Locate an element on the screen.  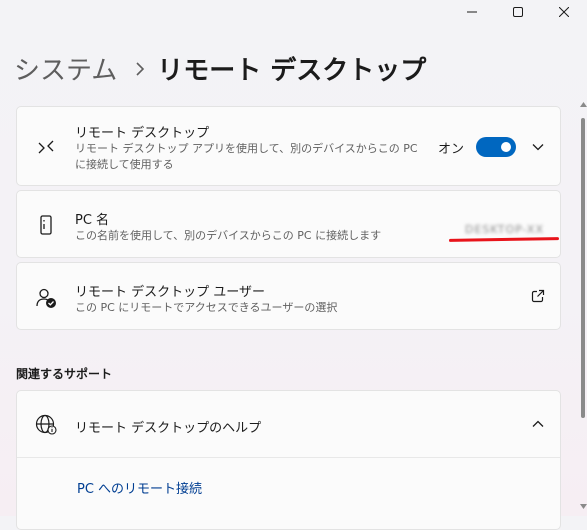
window-controls is located at coordinates (518, 12).